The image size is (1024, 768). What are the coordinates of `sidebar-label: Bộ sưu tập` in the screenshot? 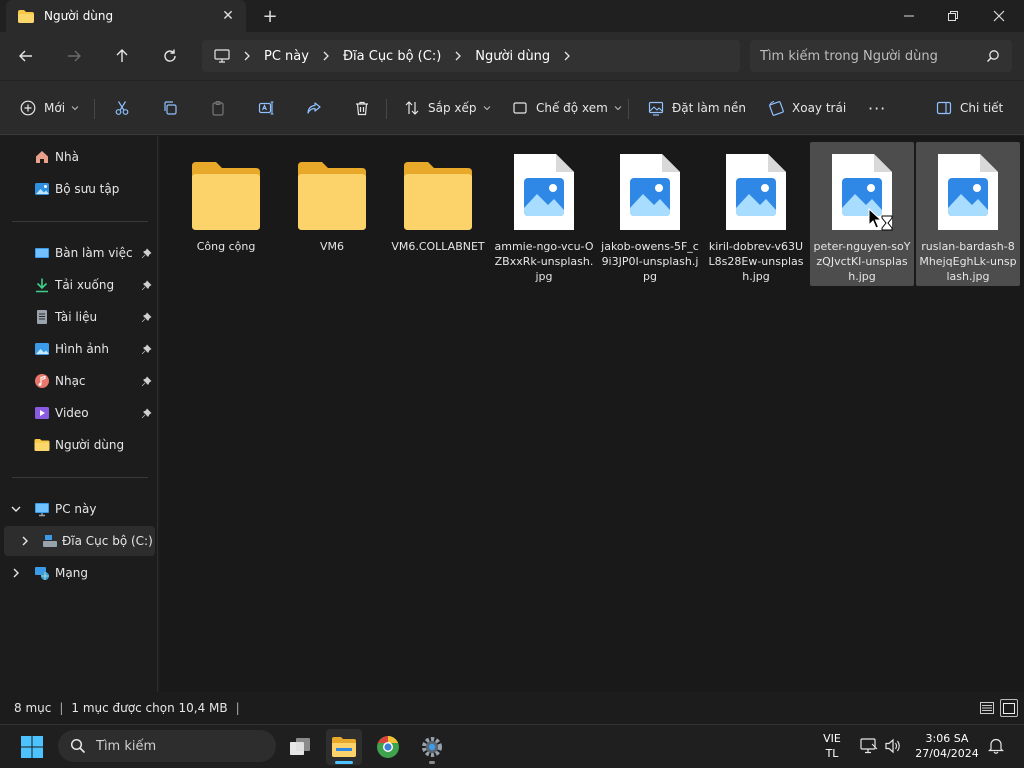 It's located at (87, 189).